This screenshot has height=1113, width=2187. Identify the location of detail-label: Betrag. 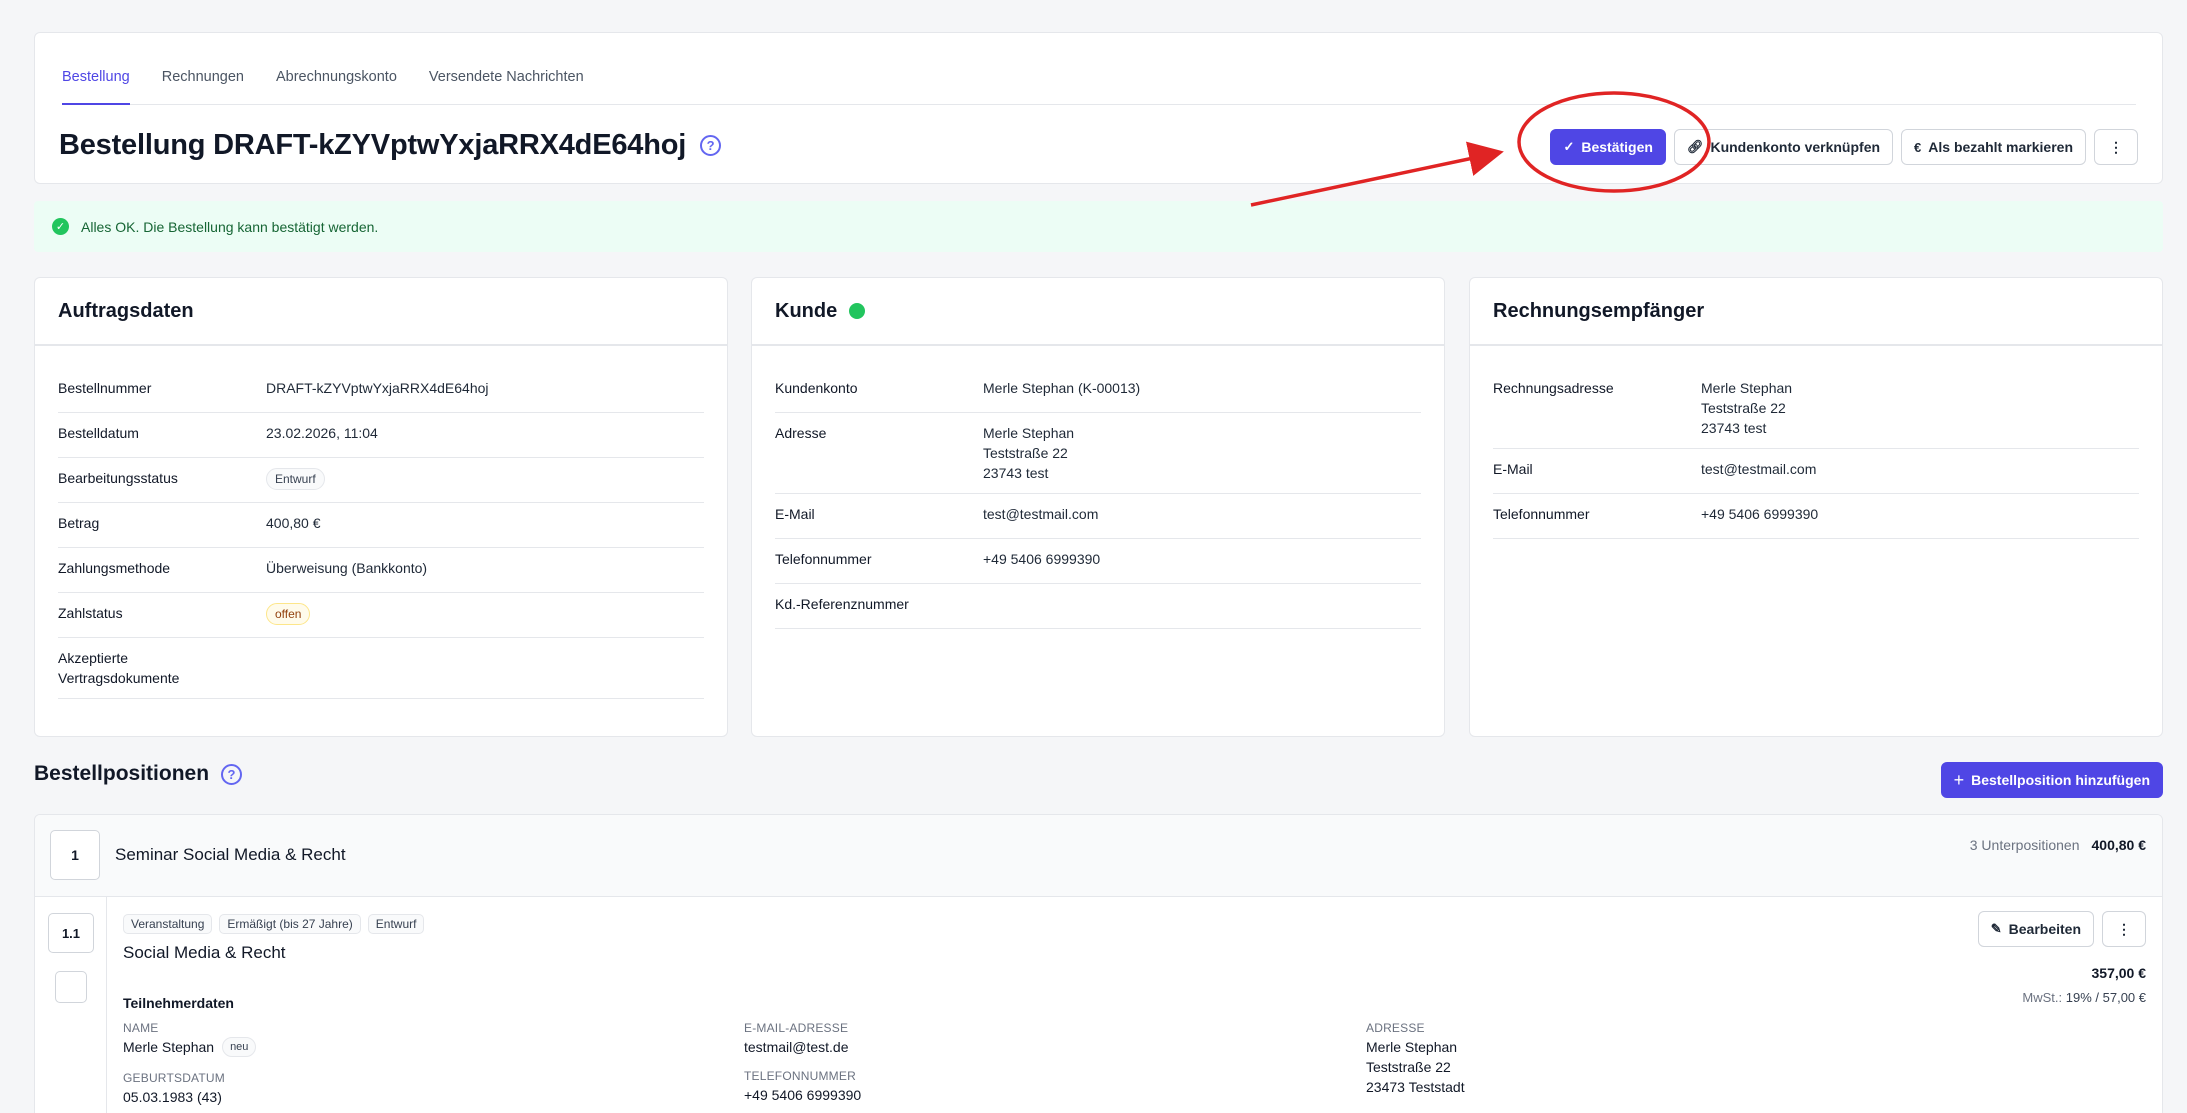
(79, 523).